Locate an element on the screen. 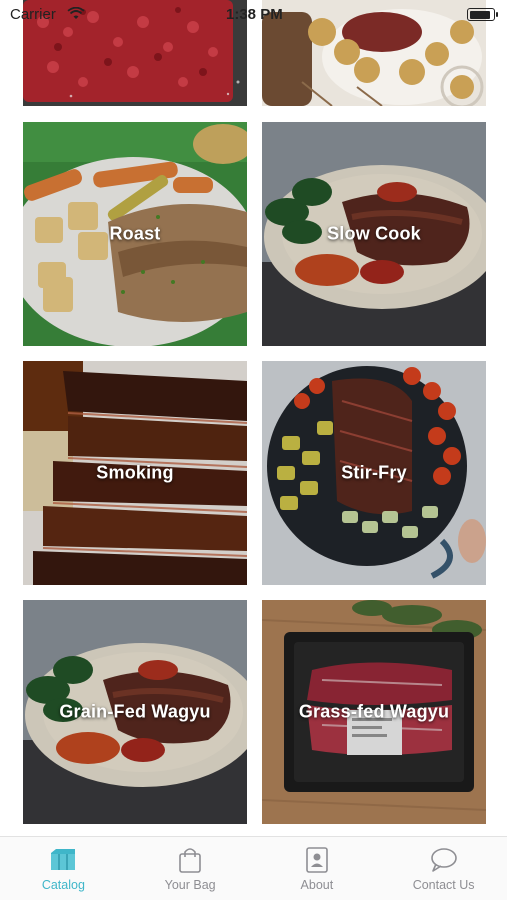 The image size is (507, 900). tab-contact-us: Contact Us is located at coordinates (443, 868).